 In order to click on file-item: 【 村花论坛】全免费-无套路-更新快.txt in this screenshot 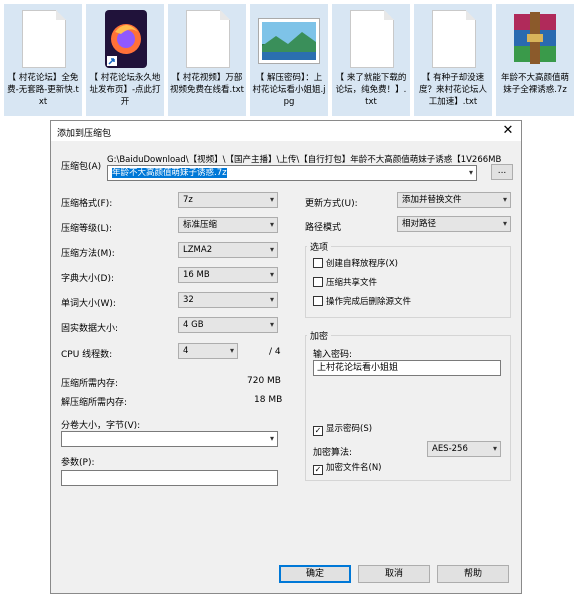, I will do `click(43, 60)`.